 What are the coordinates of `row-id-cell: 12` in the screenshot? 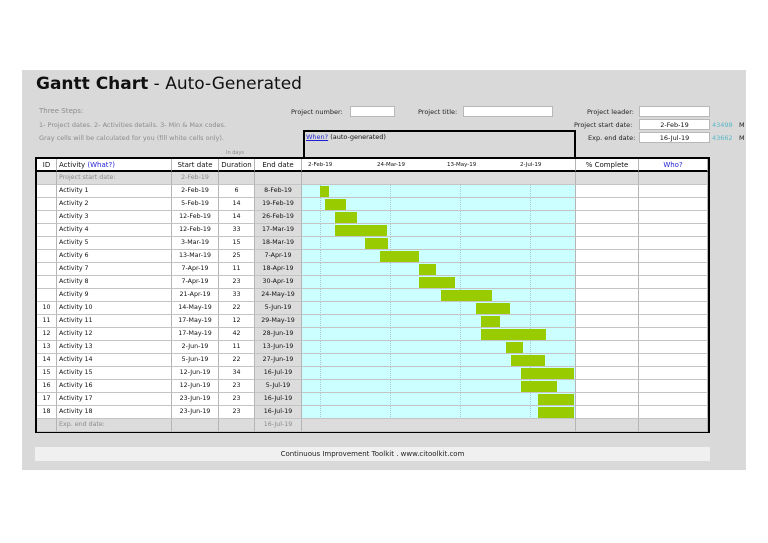 It's located at (47, 334).